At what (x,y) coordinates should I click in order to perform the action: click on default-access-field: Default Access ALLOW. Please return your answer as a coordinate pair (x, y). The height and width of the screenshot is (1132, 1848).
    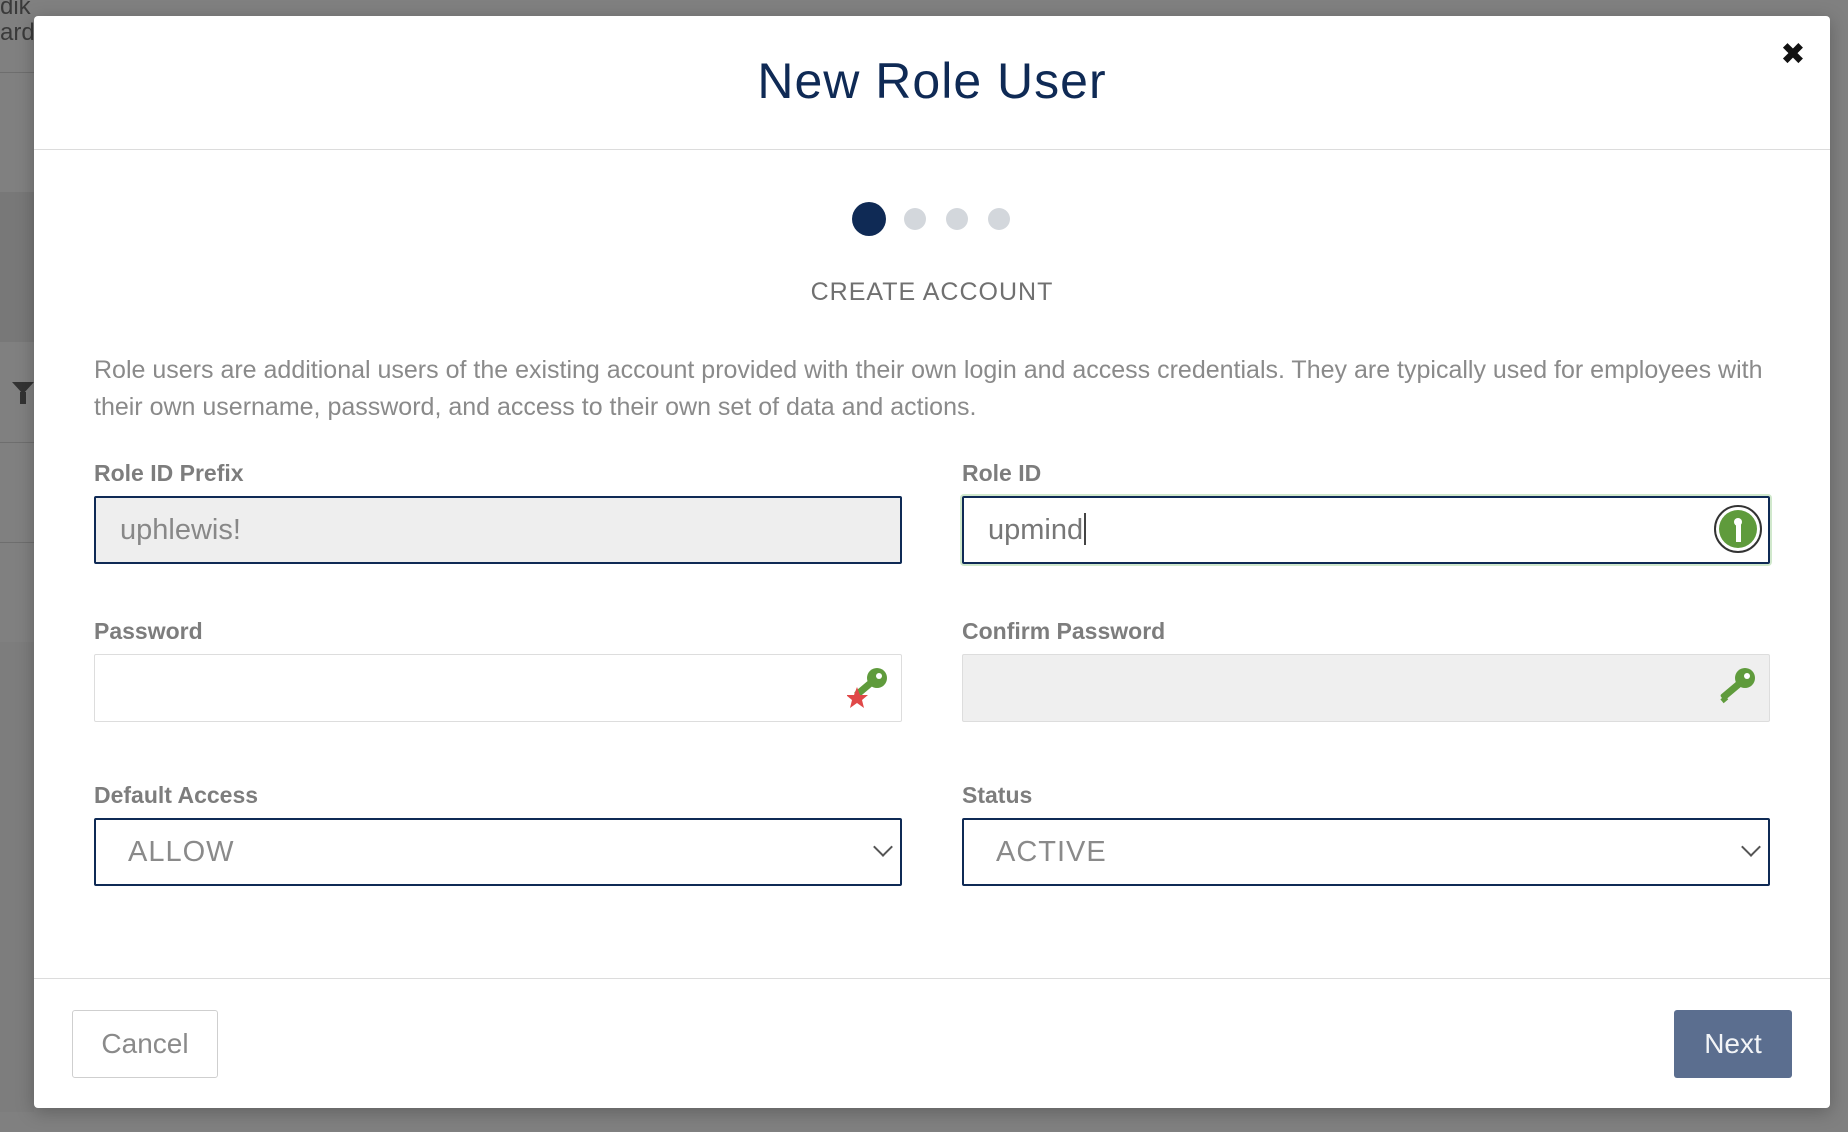
    Looking at the image, I should click on (498, 833).